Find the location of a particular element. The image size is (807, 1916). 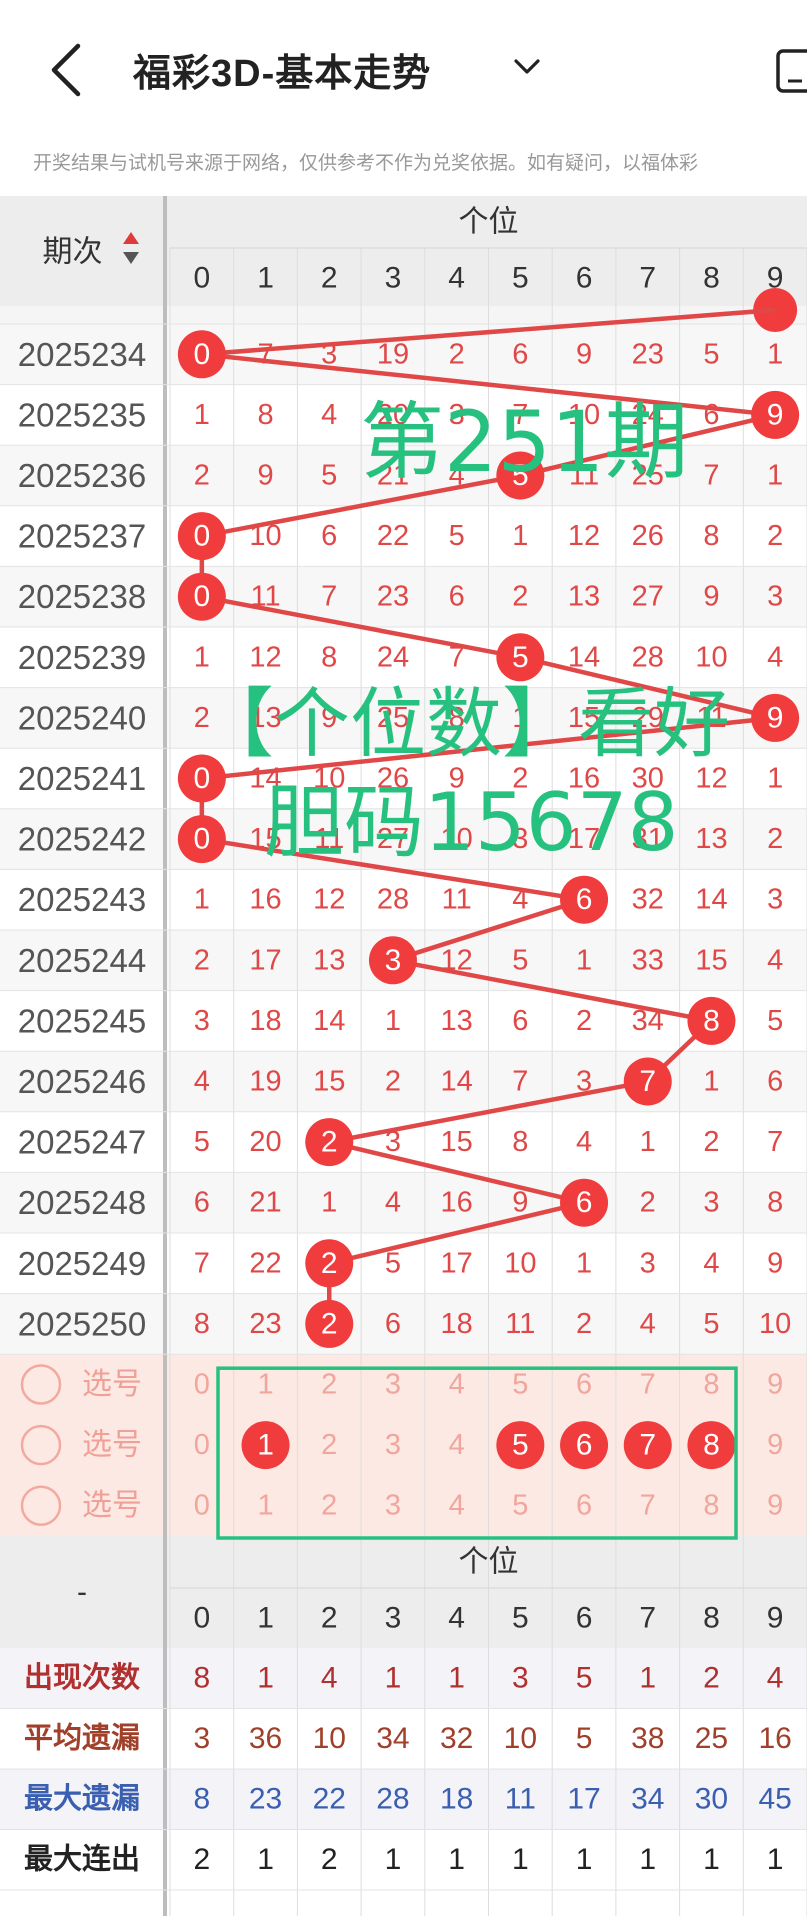

chevron-down-icon is located at coordinates (527, 67).